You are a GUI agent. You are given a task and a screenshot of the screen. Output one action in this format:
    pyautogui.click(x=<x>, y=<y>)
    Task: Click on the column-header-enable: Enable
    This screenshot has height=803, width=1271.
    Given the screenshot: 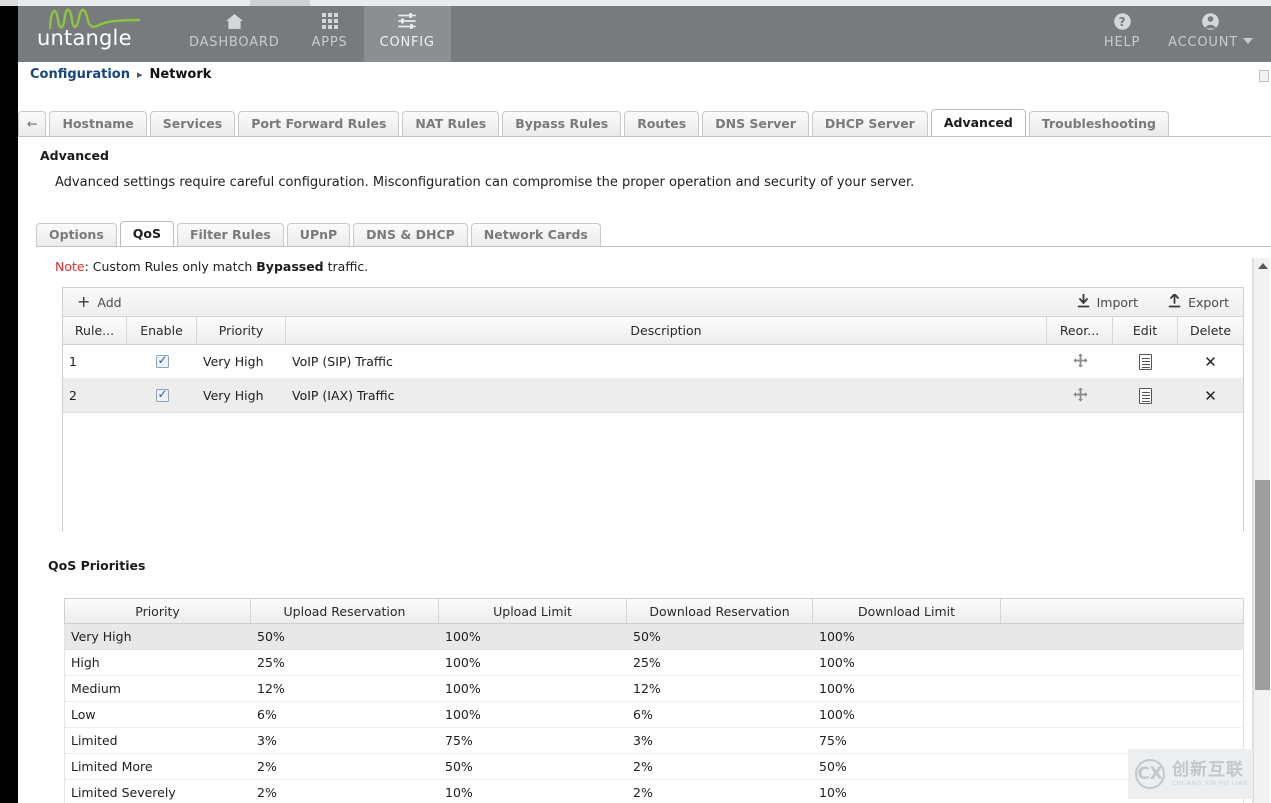 What is the action you would take?
    pyautogui.click(x=162, y=330)
    